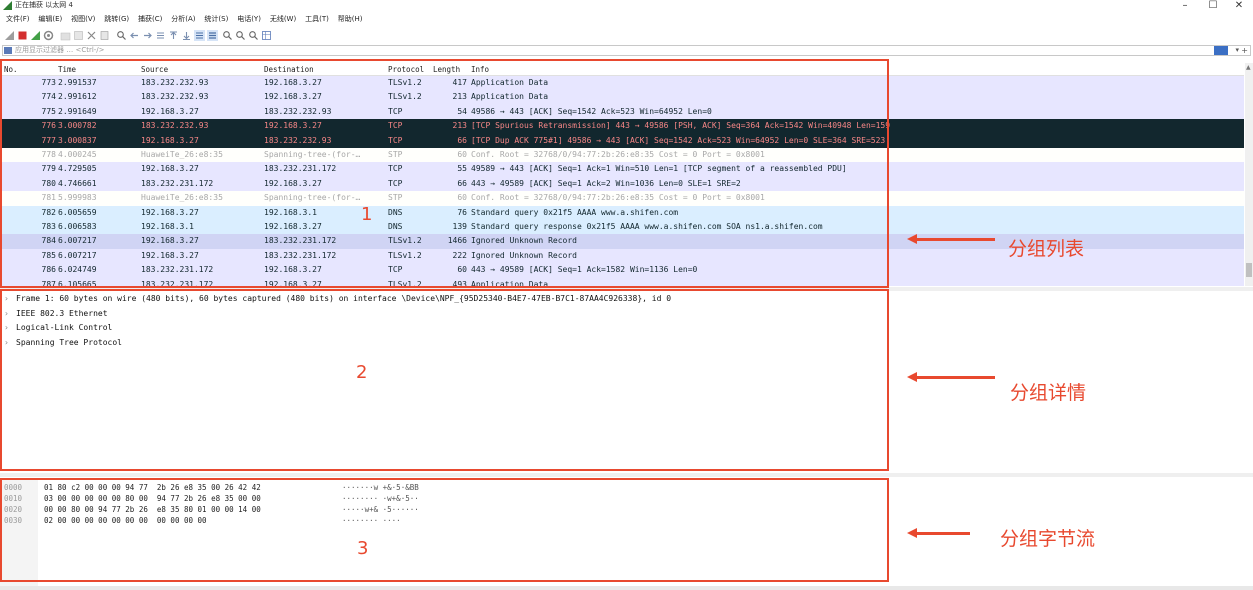  Describe the element at coordinates (8, 50) in the screenshot. I see `filter-bookmark-icon` at that location.